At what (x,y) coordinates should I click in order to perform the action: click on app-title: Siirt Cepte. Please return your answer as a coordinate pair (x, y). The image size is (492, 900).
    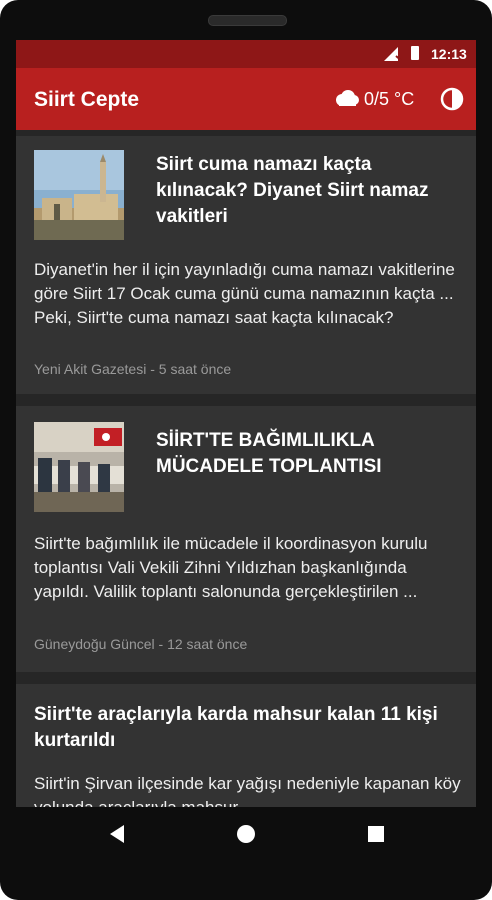
    Looking at the image, I should click on (87, 99).